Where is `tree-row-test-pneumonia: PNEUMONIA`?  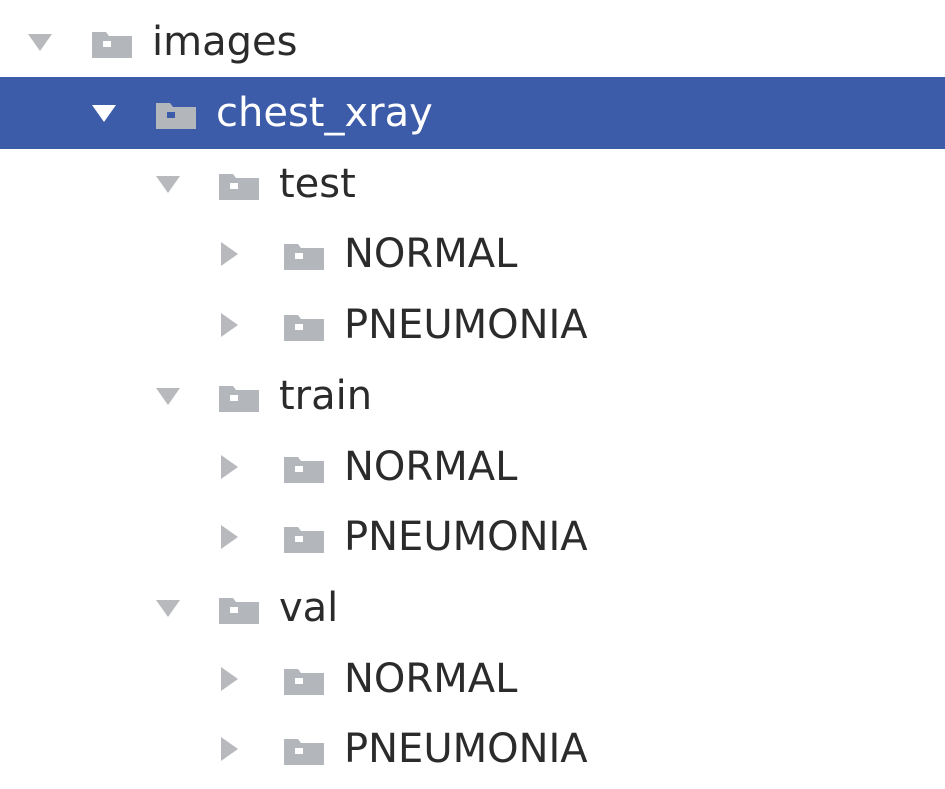 tree-row-test-pneumonia: PNEUMONIA is located at coordinates (472, 325).